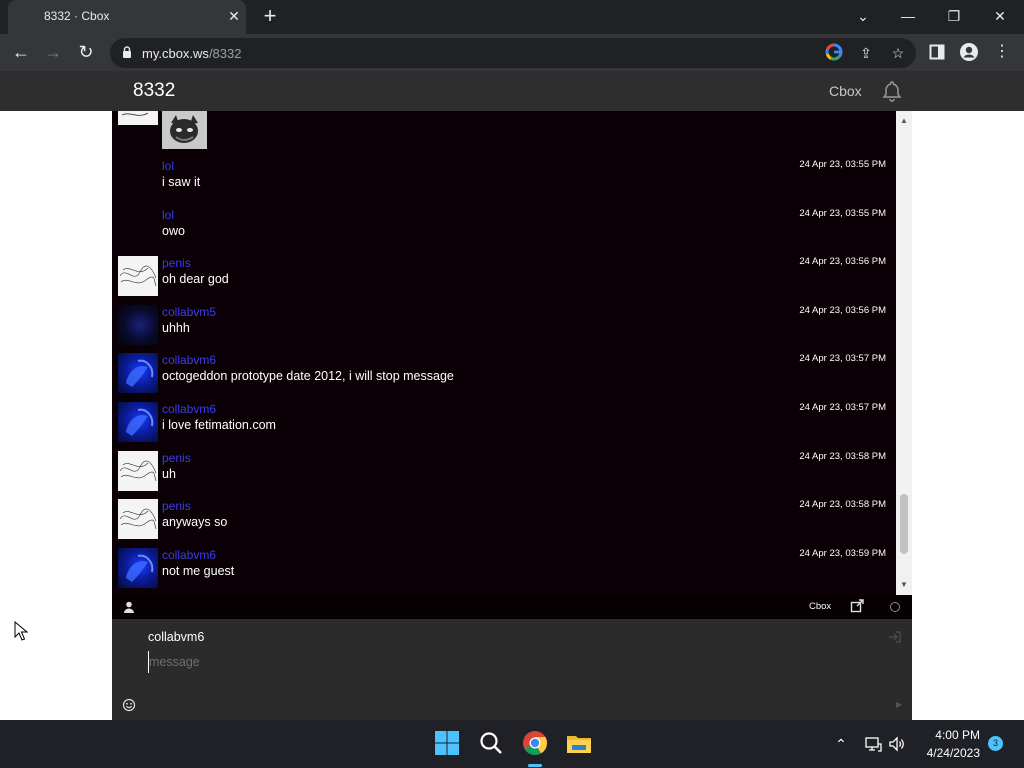 This screenshot has height=768, width=1024. Describe the element at coordinates (949, 753) in the screenshot. I see `clock-date: 4/24/2023` at that location.